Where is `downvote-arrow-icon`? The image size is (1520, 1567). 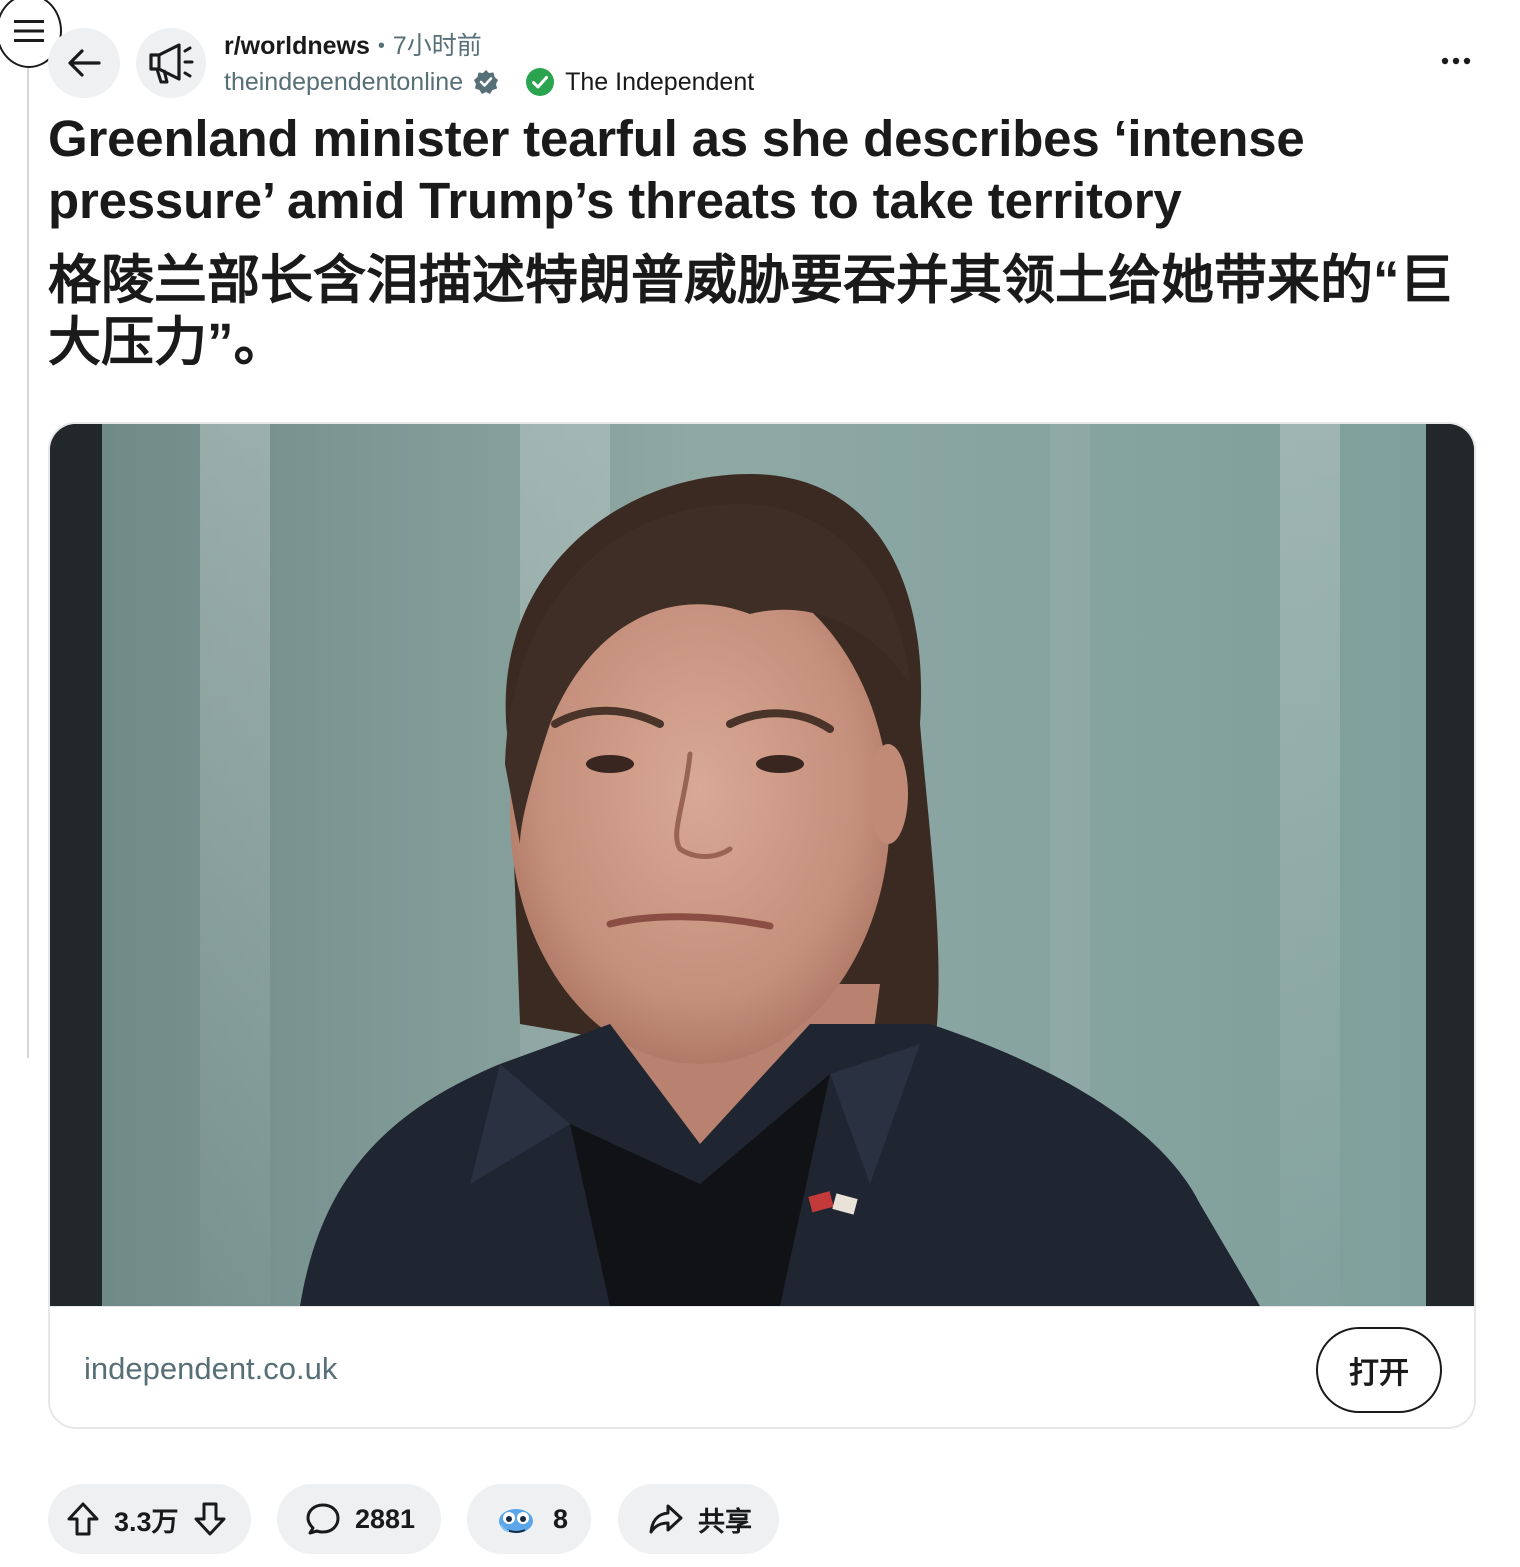
downvote-arrow-icon is located at coordinates (210, 1519).